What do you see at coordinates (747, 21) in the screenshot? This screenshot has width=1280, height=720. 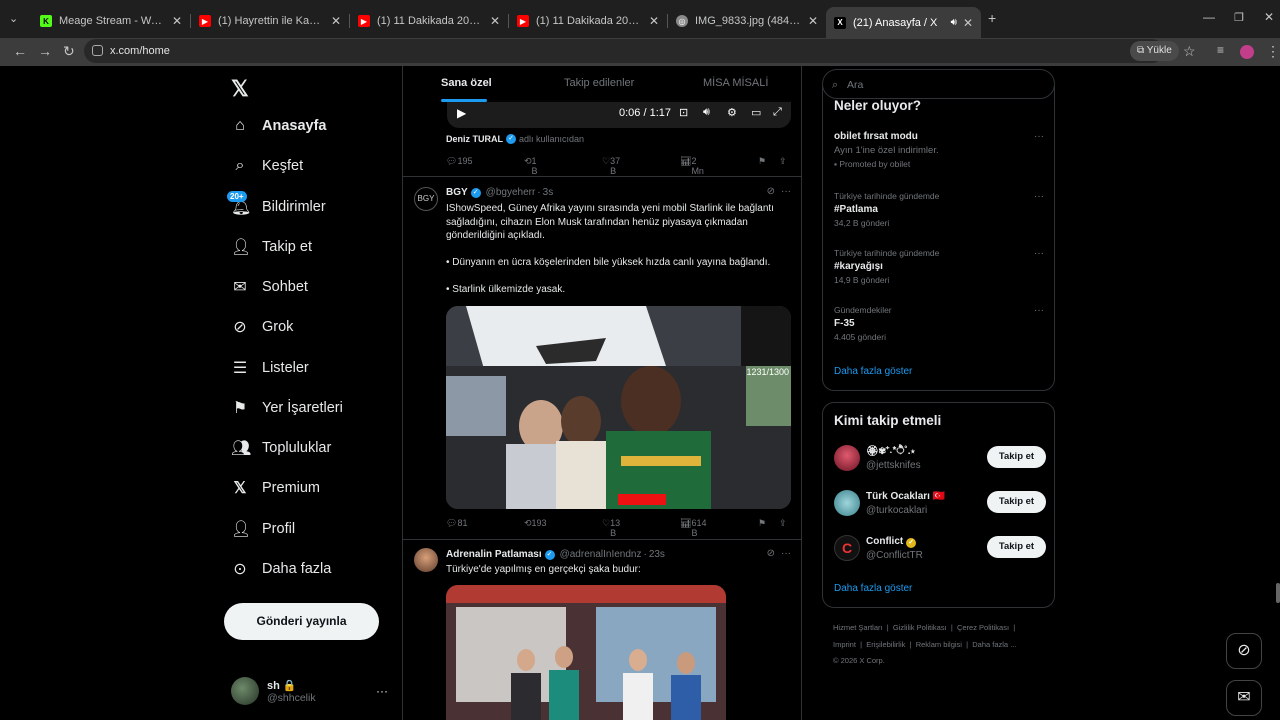 I see `browser-tab: ◎ IMG_9833.jpg (484×645) ✕` at bounding box center [747, 21].